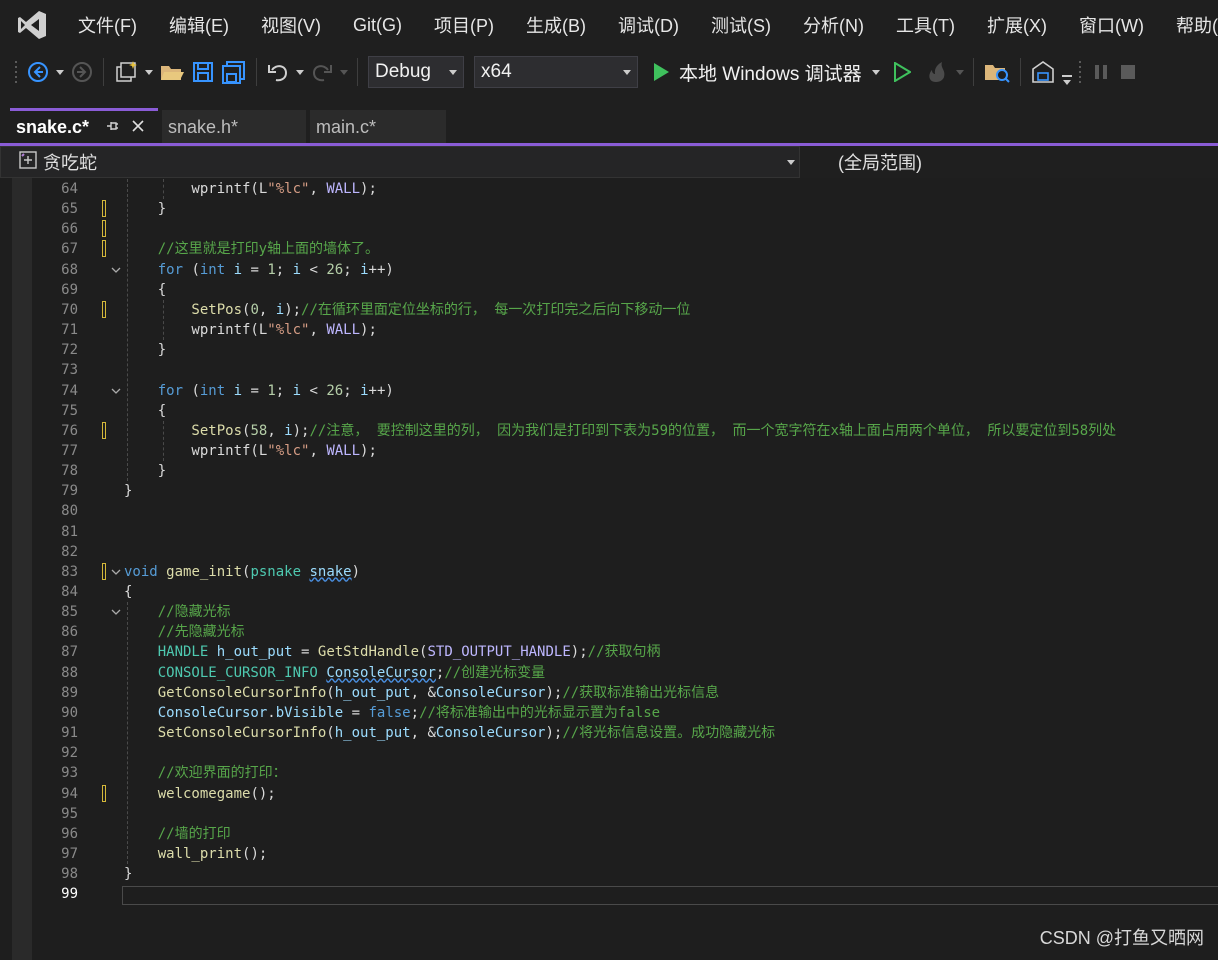  Describe the element at coordinates (1009, 162) in the screenshot. I see `scope-dropdown: (全局范围)` at that location.